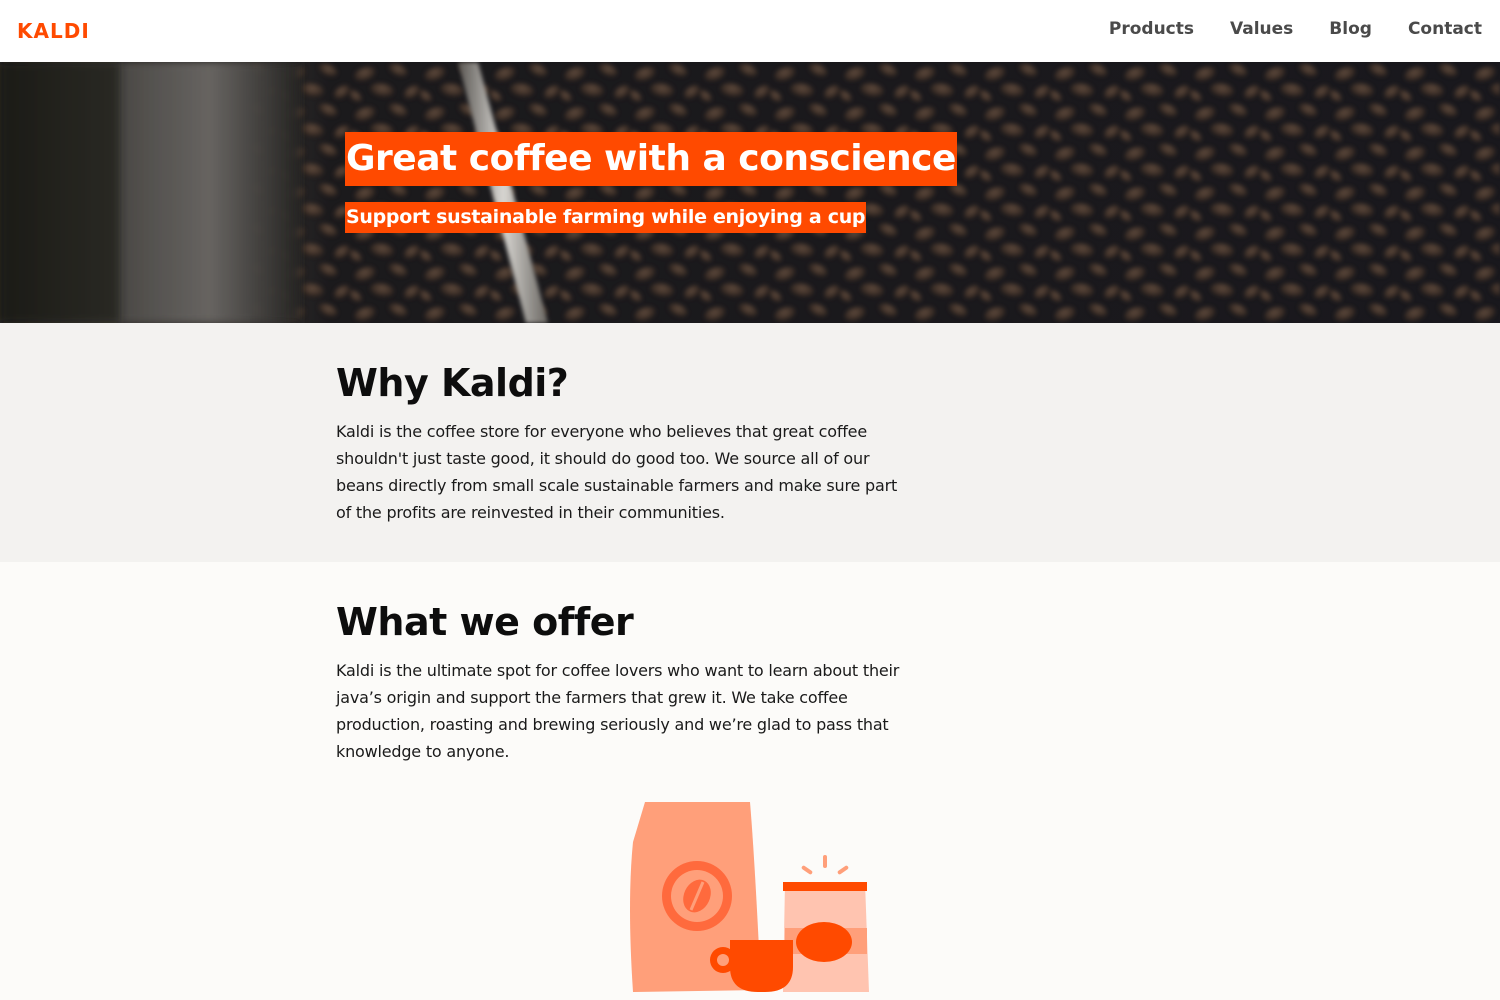 The image size is (1500, 1000). Describe the element at coordinates (485, 622) in the screenshot. I see `offer-heading: What we offer` at that location.